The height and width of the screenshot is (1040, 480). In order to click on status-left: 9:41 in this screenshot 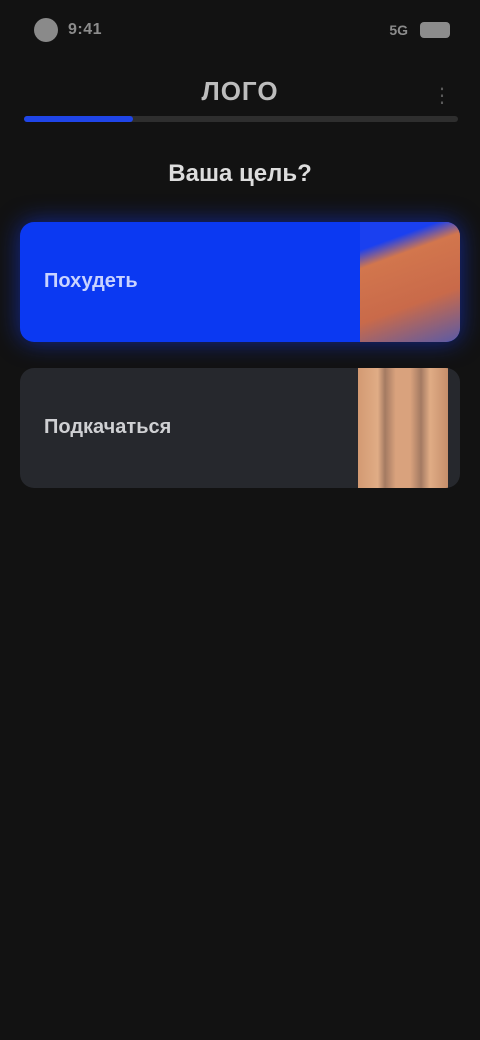, I will do `click(68, 30)`.